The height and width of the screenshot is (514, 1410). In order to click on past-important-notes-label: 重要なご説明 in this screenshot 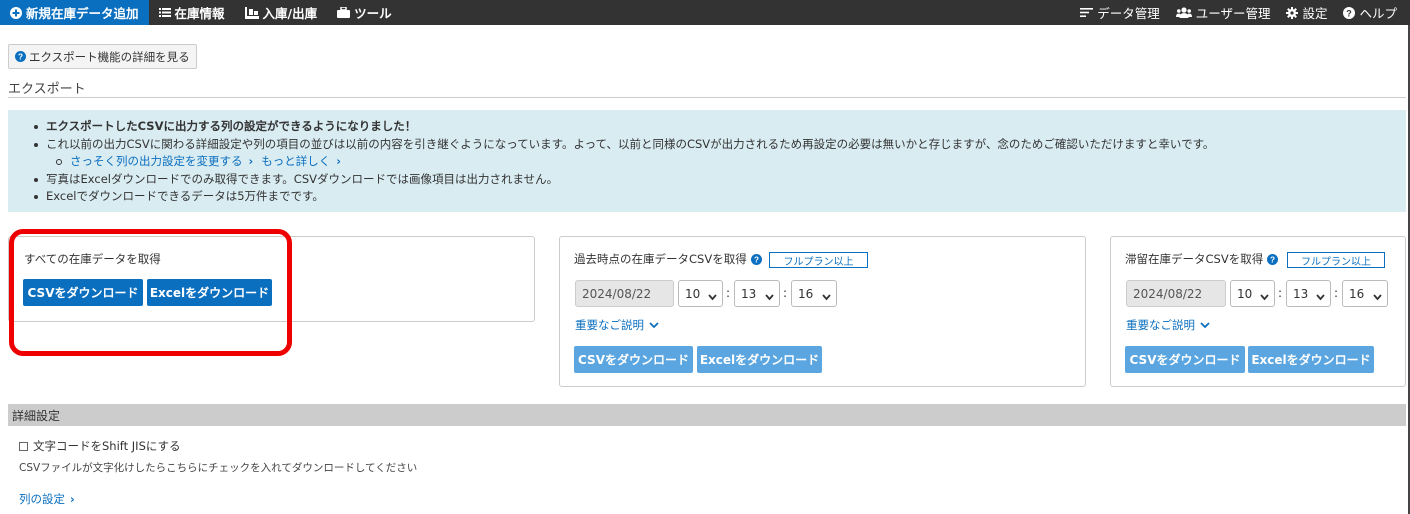, I will do `click(609, 325)`.